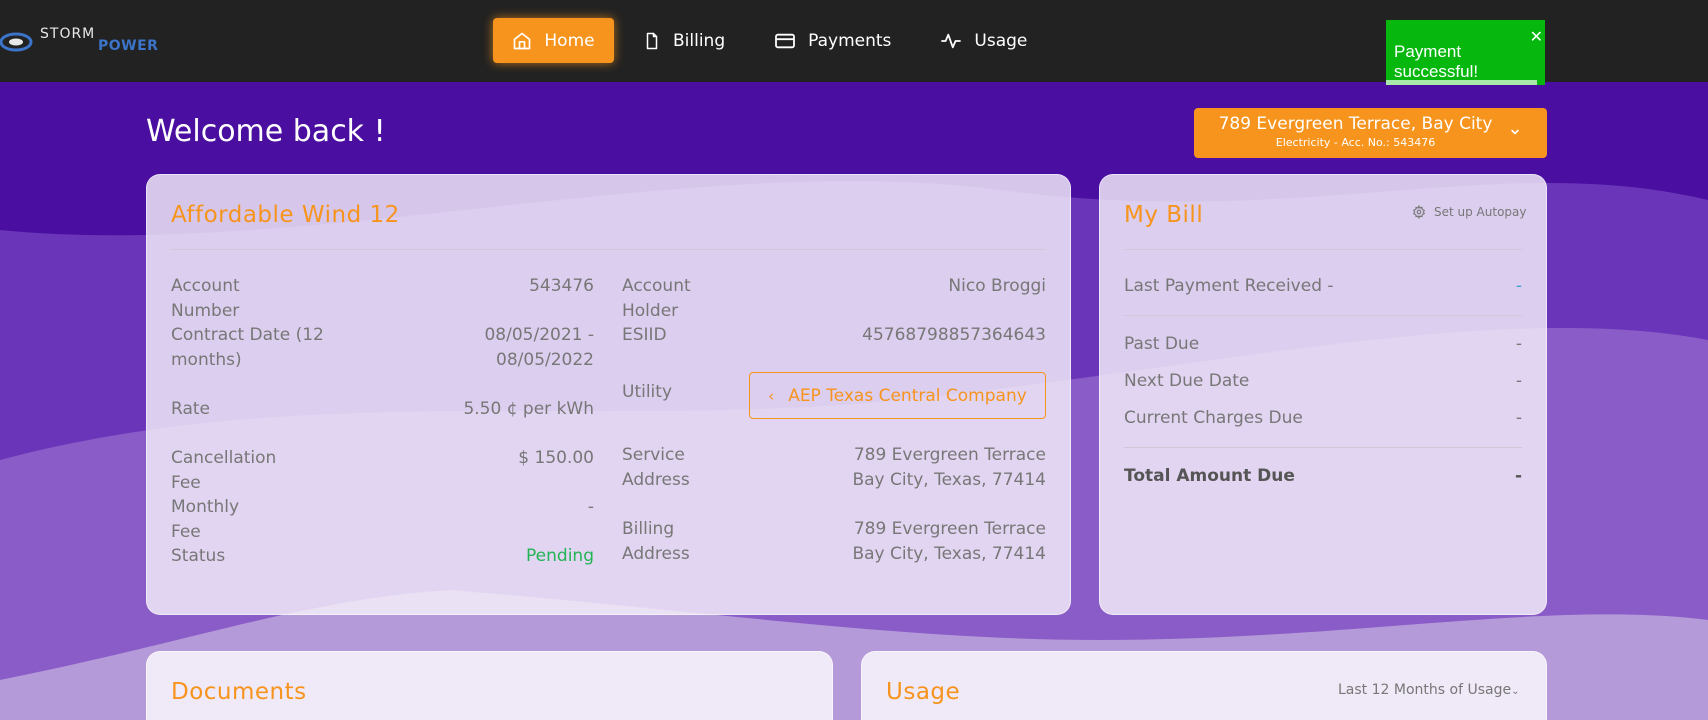  Describe the element at coordinates (954, 335) in the screenshot. I see `esiid-value: 45768798857364643` at that location.